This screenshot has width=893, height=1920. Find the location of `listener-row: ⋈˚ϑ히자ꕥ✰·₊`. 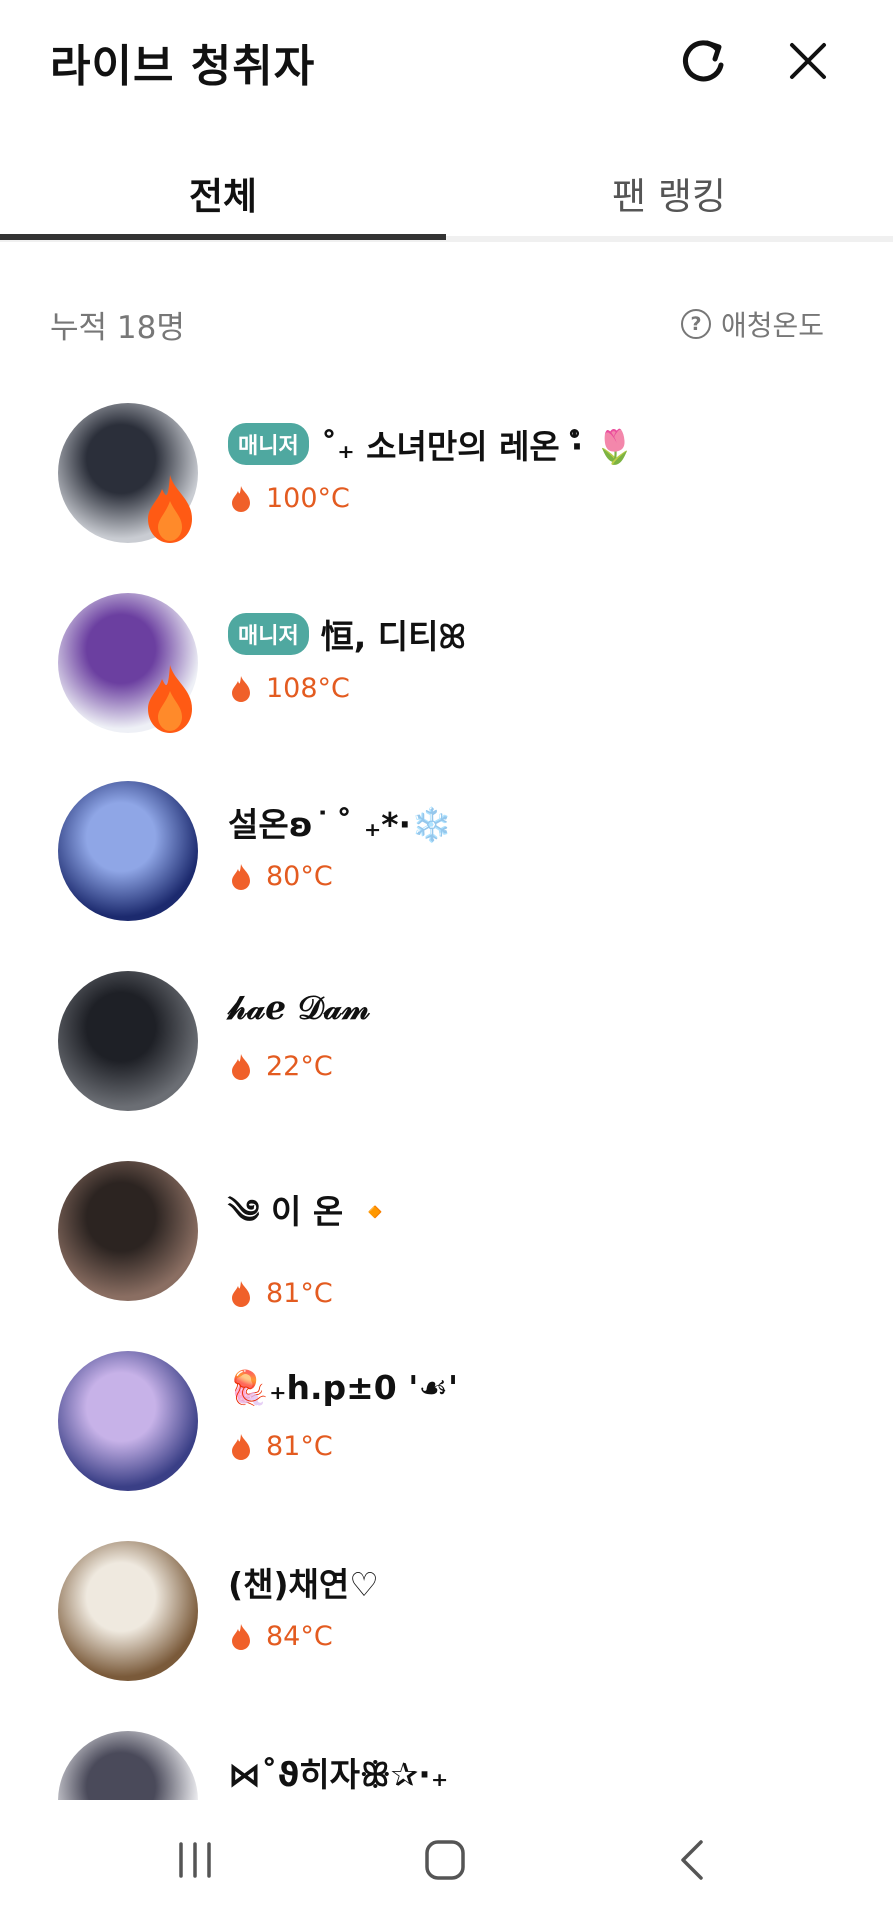

listener-row: ⋈˚ϑ히자ꕥ✰·₊ is located at coordinates (446, 1761).